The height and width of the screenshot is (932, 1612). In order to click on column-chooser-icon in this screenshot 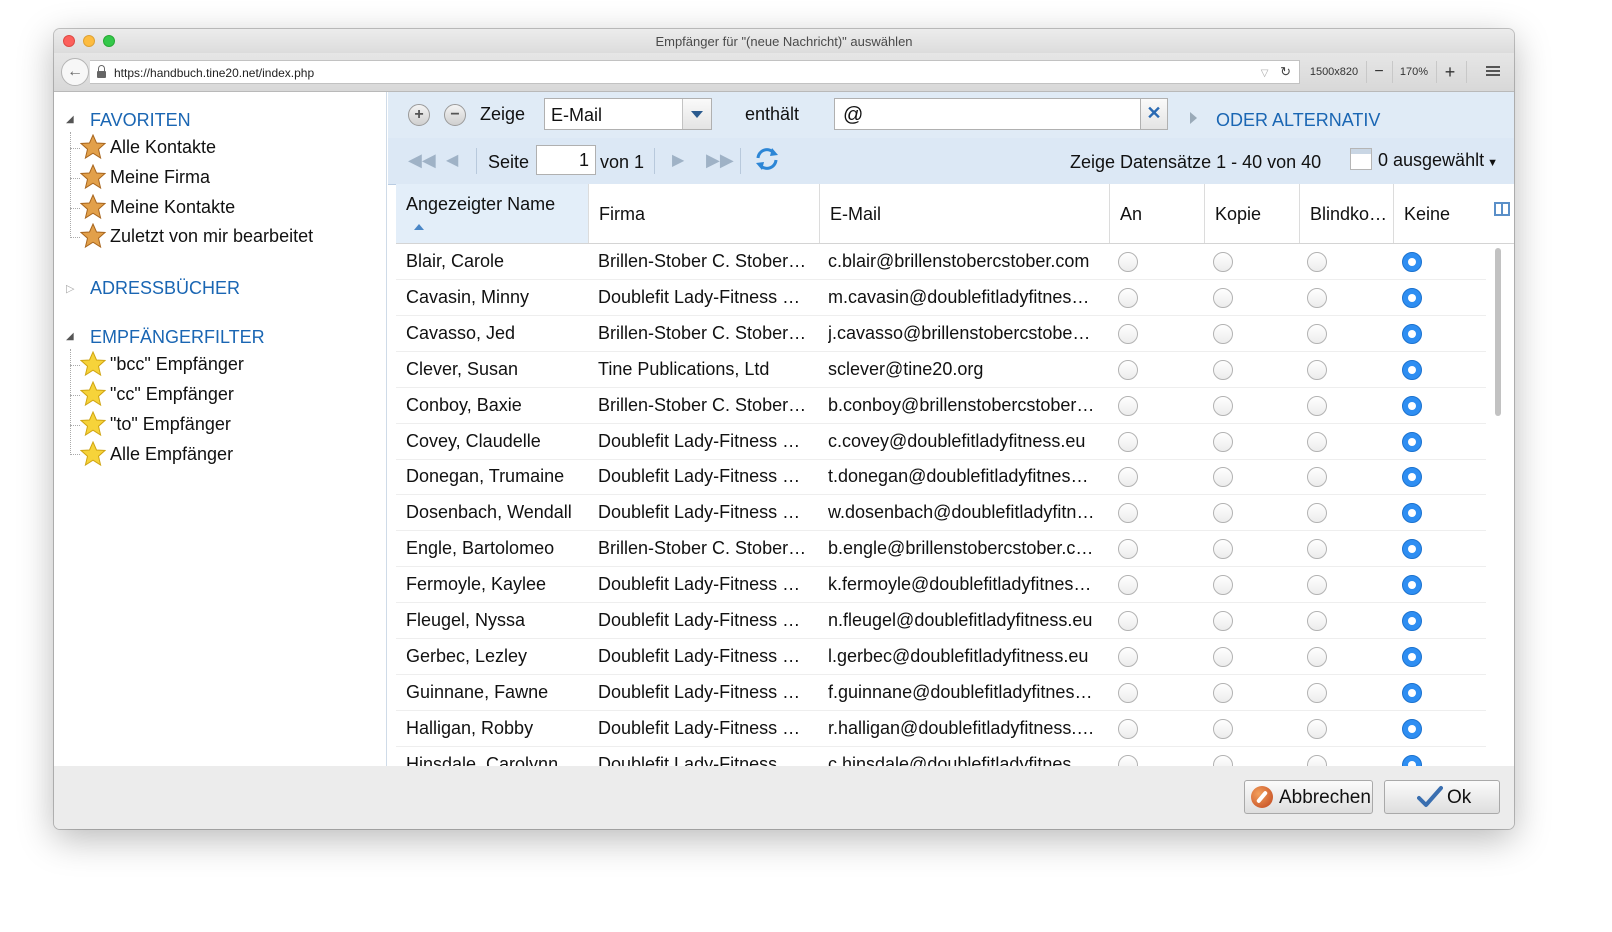, I will do `click(1502, 209)`.